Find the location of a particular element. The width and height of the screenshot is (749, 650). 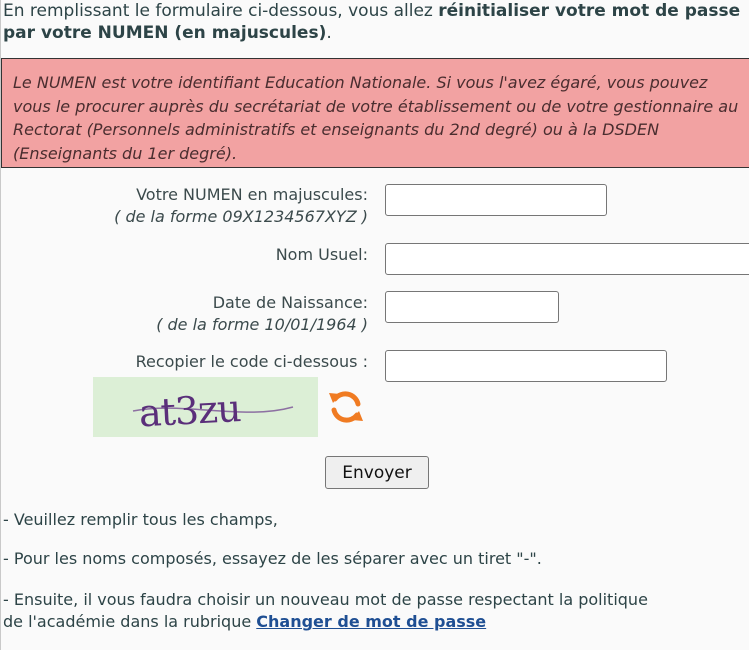

captcha-graphic: at3zu is located at coordinates (213, 410).